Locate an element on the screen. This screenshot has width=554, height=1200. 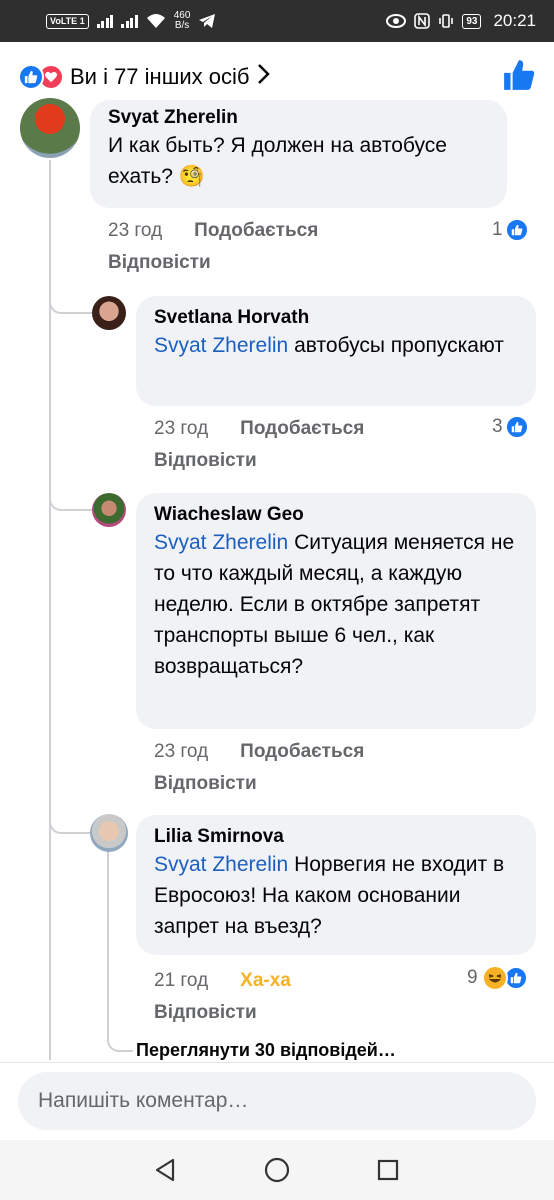
back-button is located at coordinates (166, 1170).